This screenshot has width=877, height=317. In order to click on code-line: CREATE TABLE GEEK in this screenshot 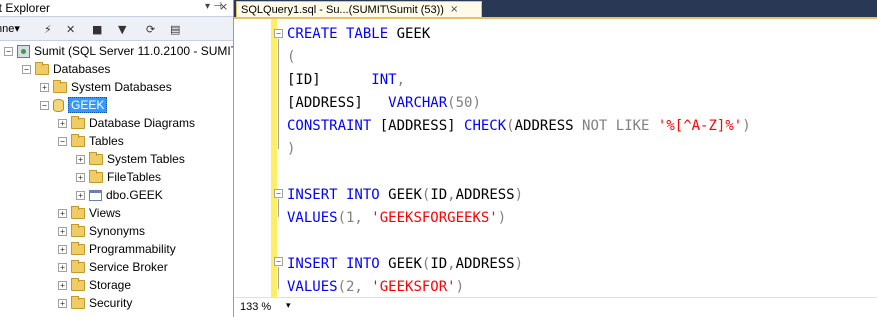, I will do `click(358, 34)`.